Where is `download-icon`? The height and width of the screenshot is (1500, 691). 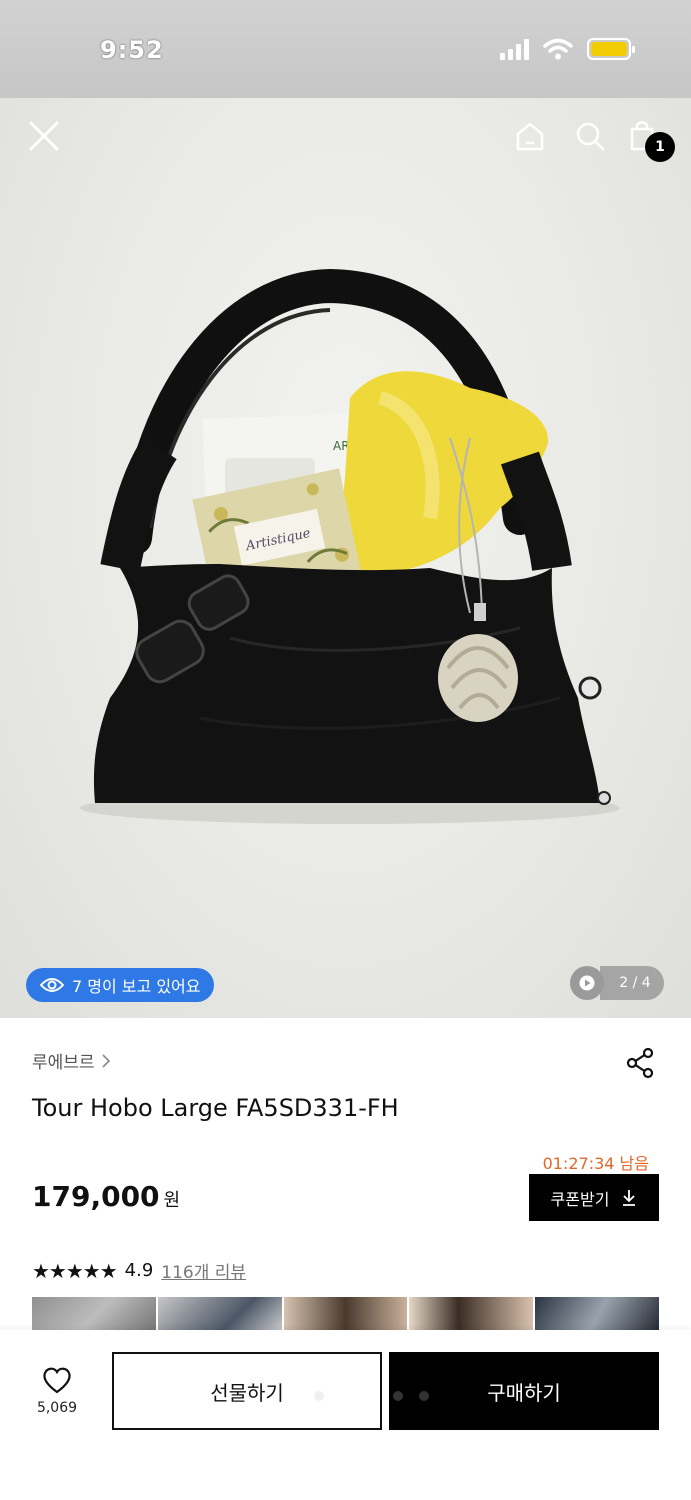 download-icon is located at coordinates (629, 1197).